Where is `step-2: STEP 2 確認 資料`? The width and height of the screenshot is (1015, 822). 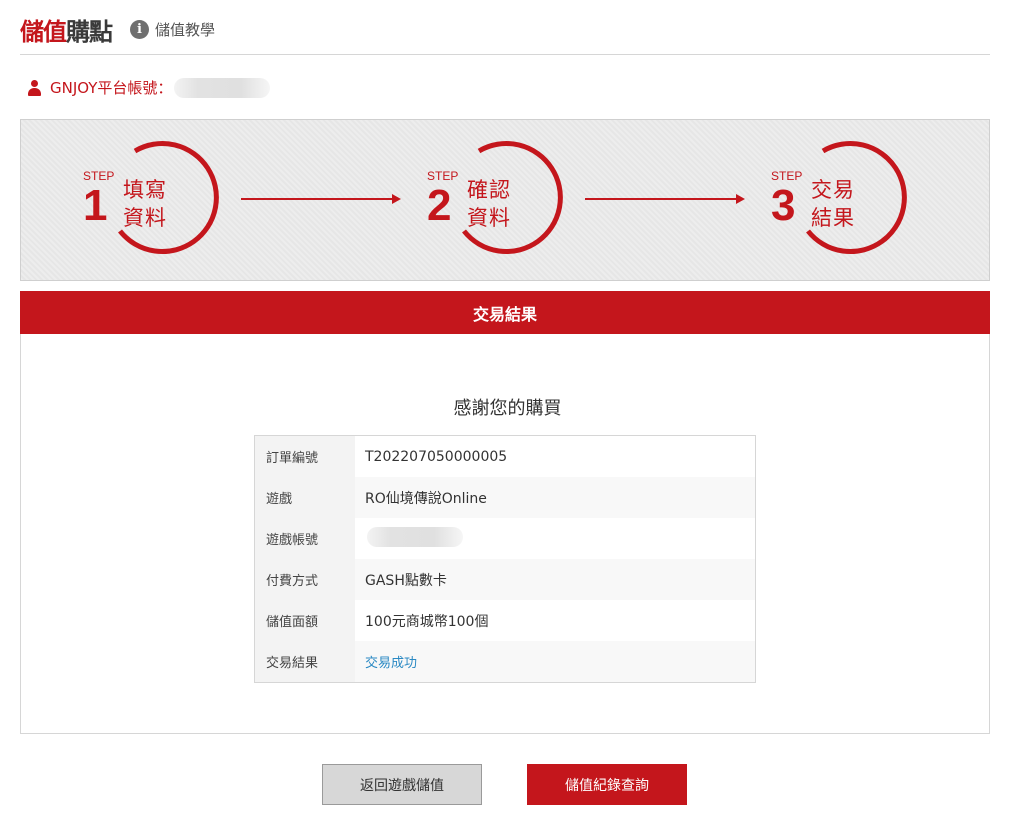
step-2: STEP 2 確認 資料 is located at coordinates (495, 199).